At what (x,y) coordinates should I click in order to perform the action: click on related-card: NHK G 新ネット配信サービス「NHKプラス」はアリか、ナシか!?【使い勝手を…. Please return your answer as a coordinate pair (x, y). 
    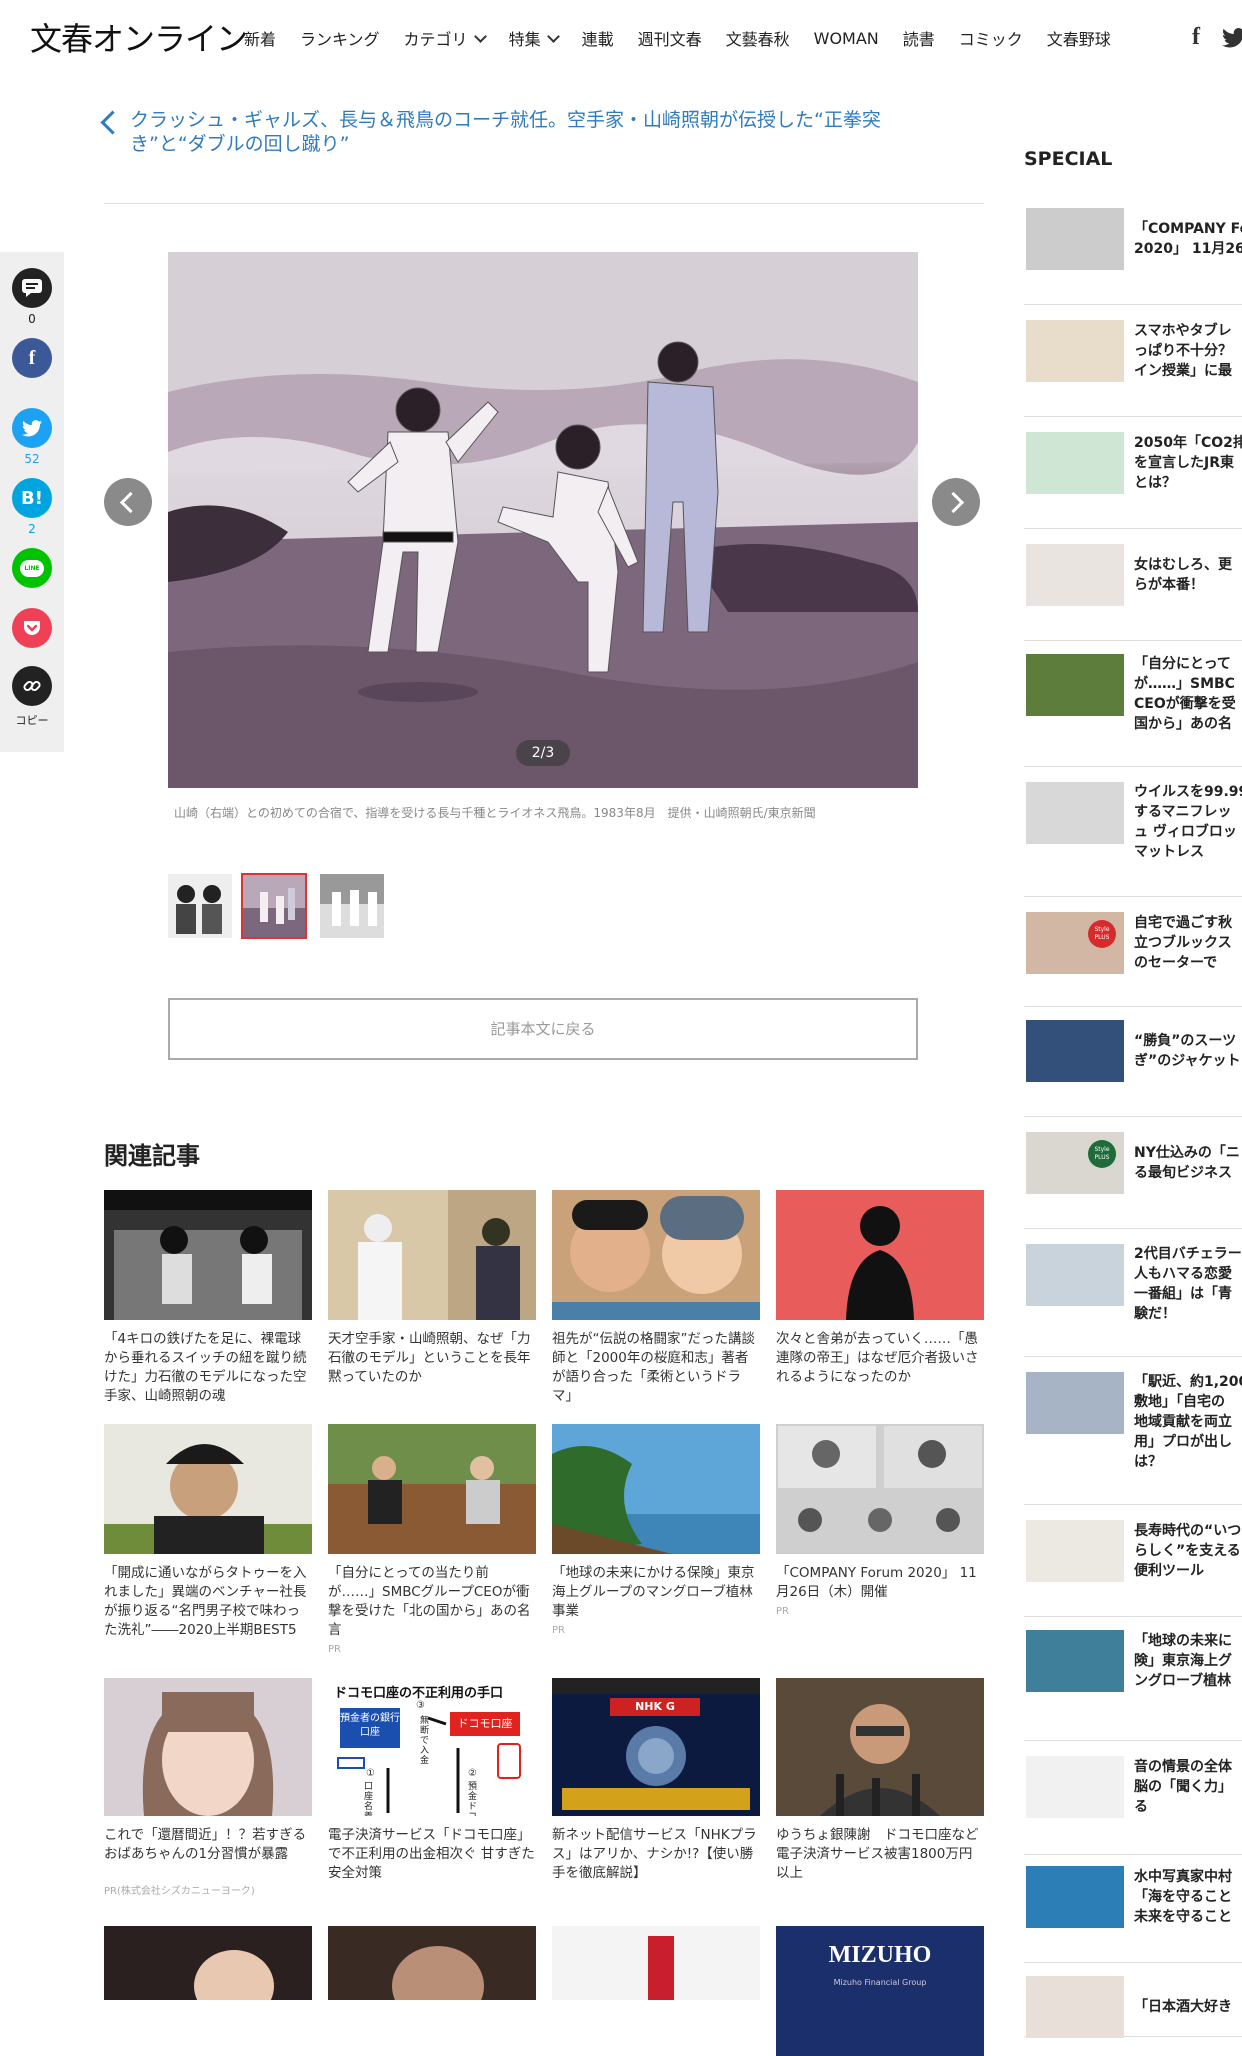
    Looking at the image, I should click on (656, 1780).